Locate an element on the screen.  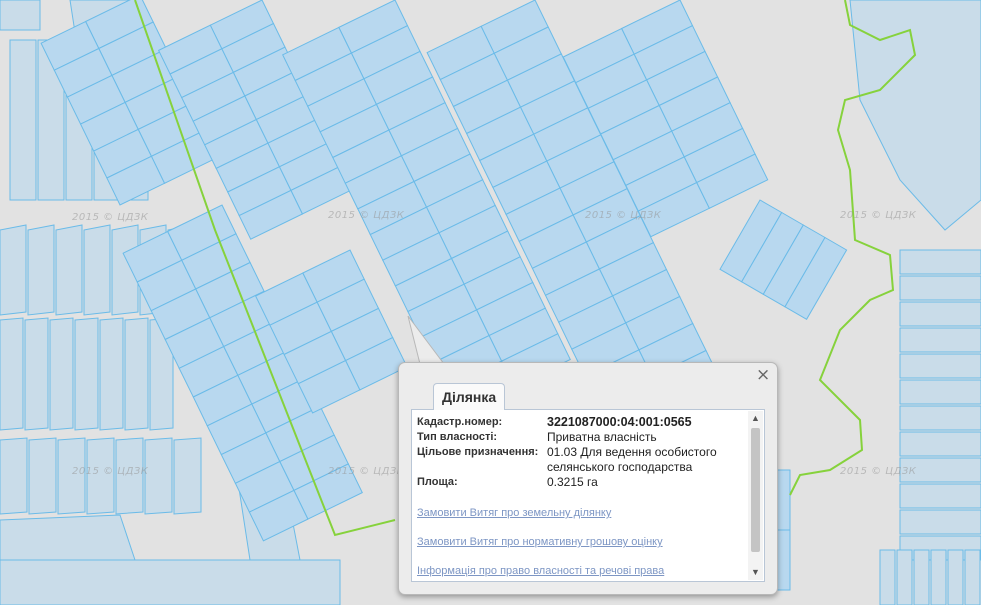
area-row: Площа: 0.3215 га is located at coordinates (583, 482).